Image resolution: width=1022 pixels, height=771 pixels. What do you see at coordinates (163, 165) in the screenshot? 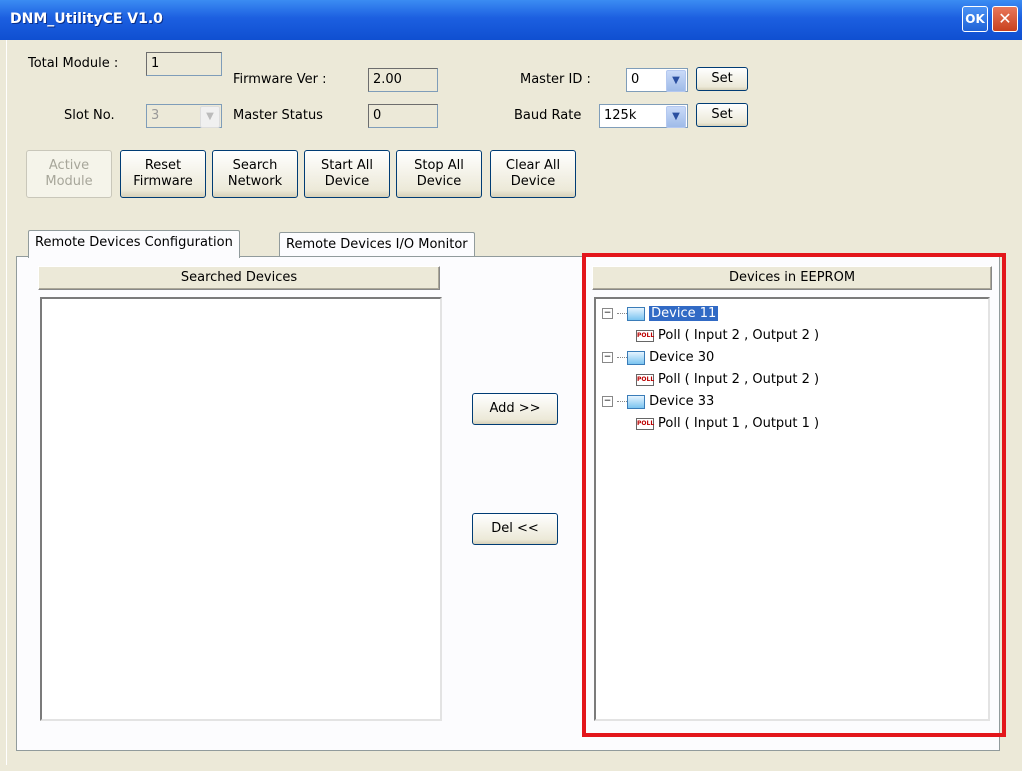
I see `reset-firmware-line1: Reset` at bounding box center [163, 165].